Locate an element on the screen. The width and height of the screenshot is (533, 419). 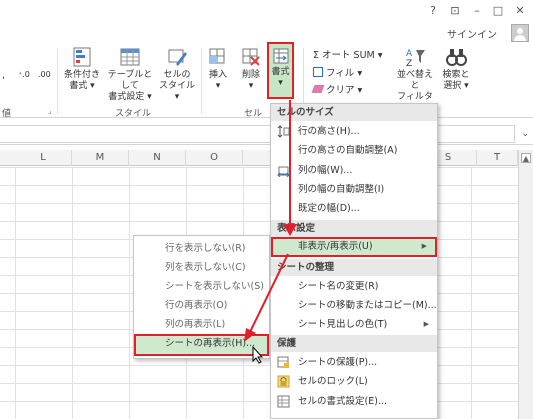
format-cells-dialog-icon is located at coordinates (283, 401).